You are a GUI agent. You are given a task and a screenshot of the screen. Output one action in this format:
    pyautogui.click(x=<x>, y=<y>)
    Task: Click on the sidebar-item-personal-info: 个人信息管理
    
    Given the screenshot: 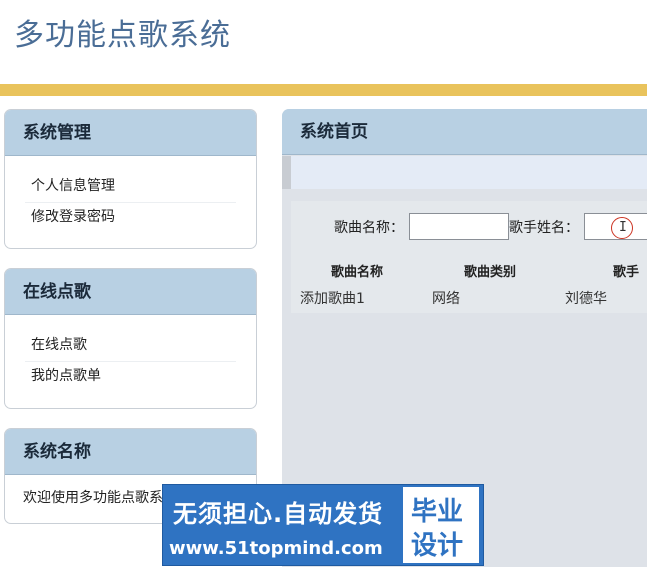 What is the action you would take?
    pyautogui.click(x=130, y=187)
    